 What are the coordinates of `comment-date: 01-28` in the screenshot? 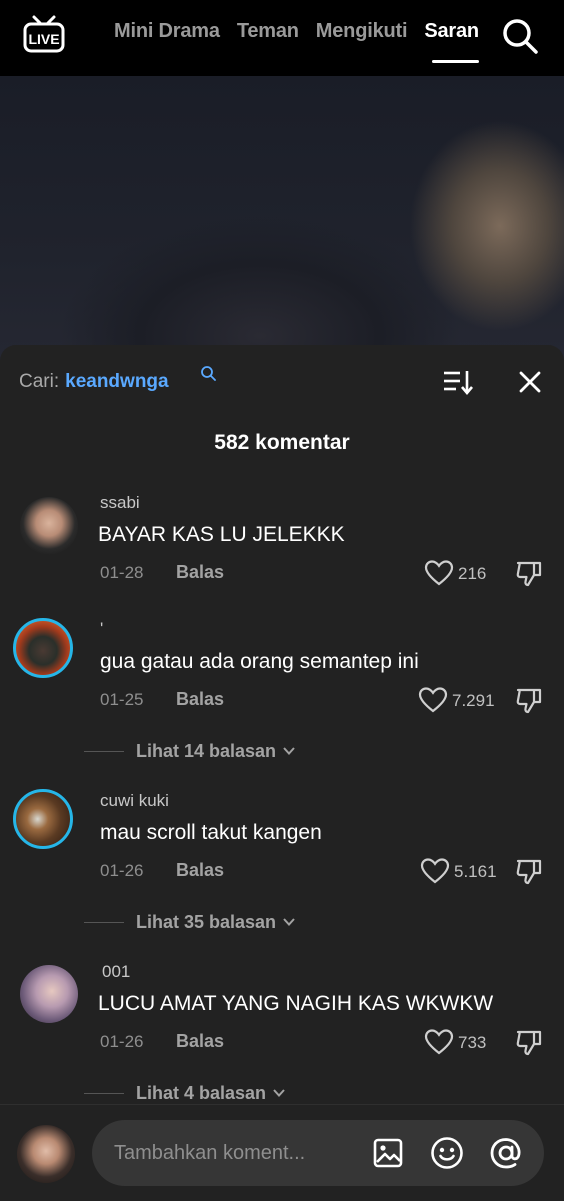 It's located at (122, 572).